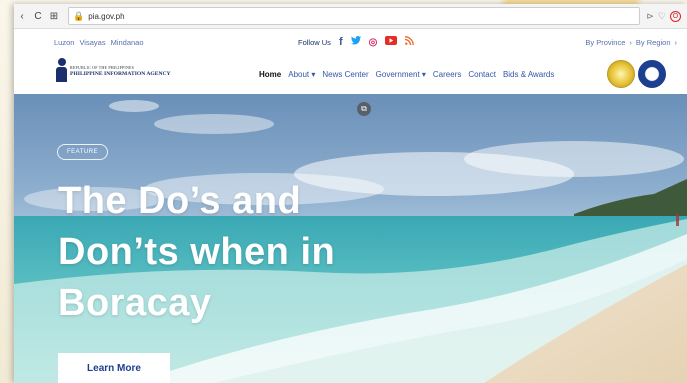 The height and width of the screenshot is (383, 687). What do you see at coordinates (314, 42) in the screenshot?
I see `follow-us-label: Follow Us` at bounding box center [314, 42].